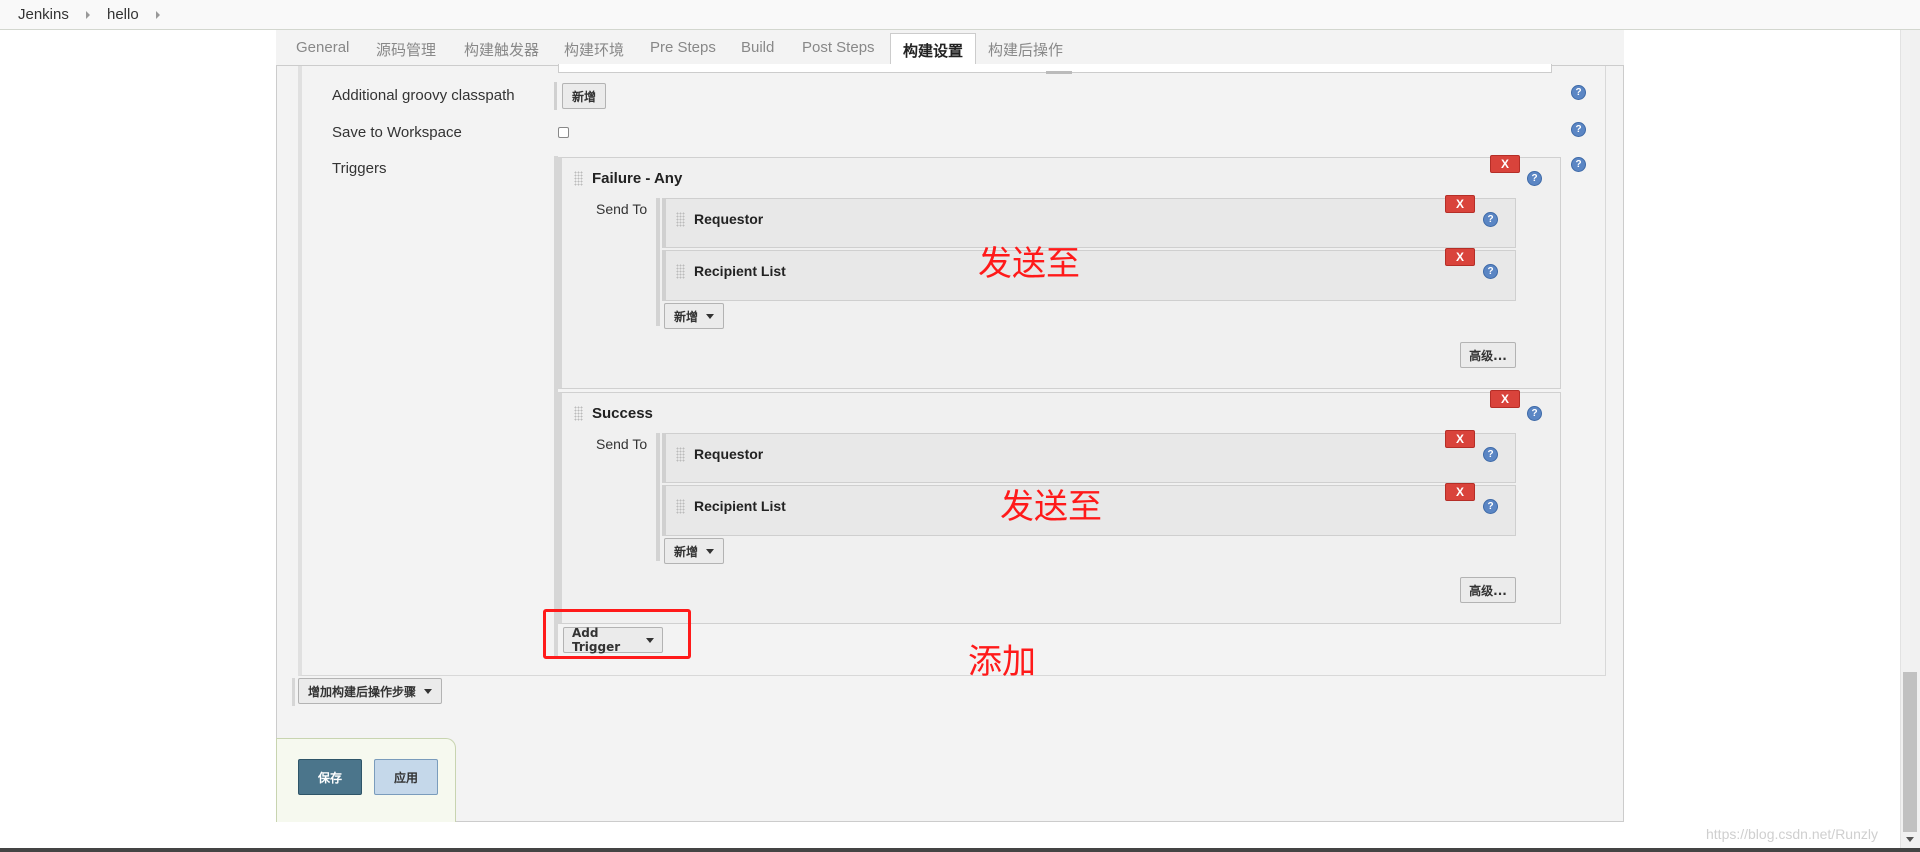  Describe the element at coordinates (1089, 275) in the screenshot. I see `recipient-list` at that location.